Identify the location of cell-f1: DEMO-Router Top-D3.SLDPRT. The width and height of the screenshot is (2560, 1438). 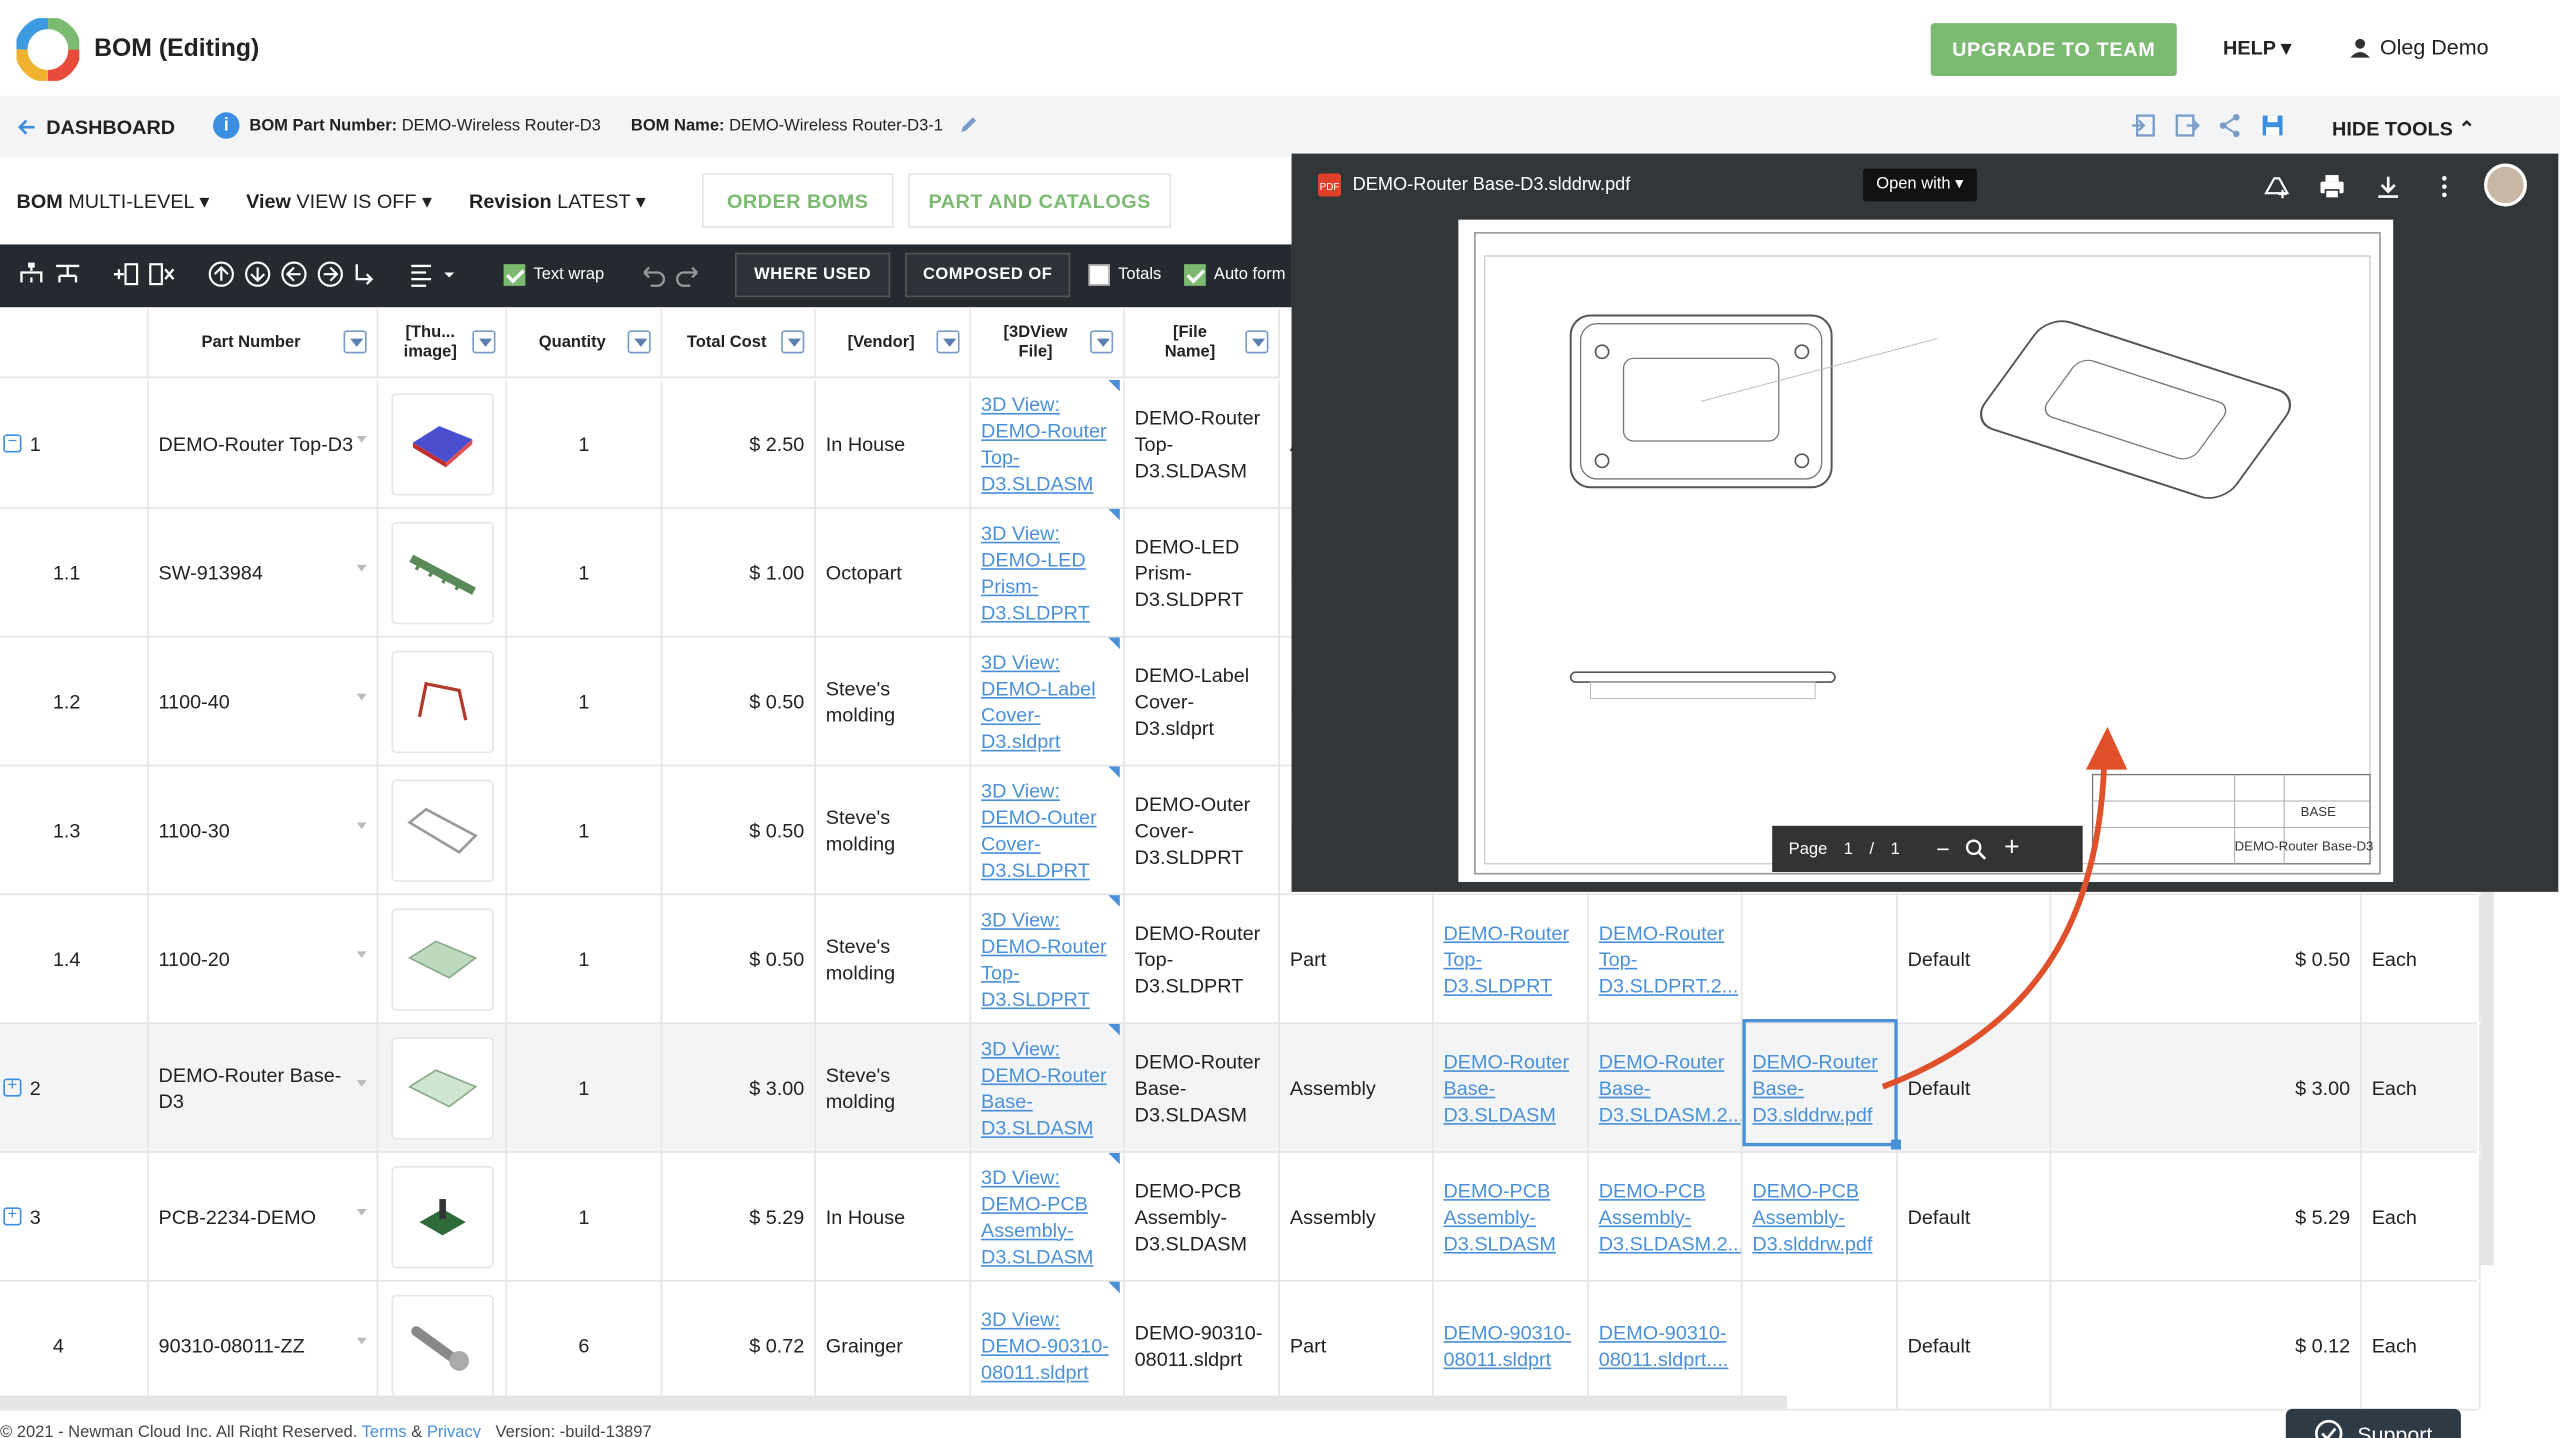
(1511, 959).